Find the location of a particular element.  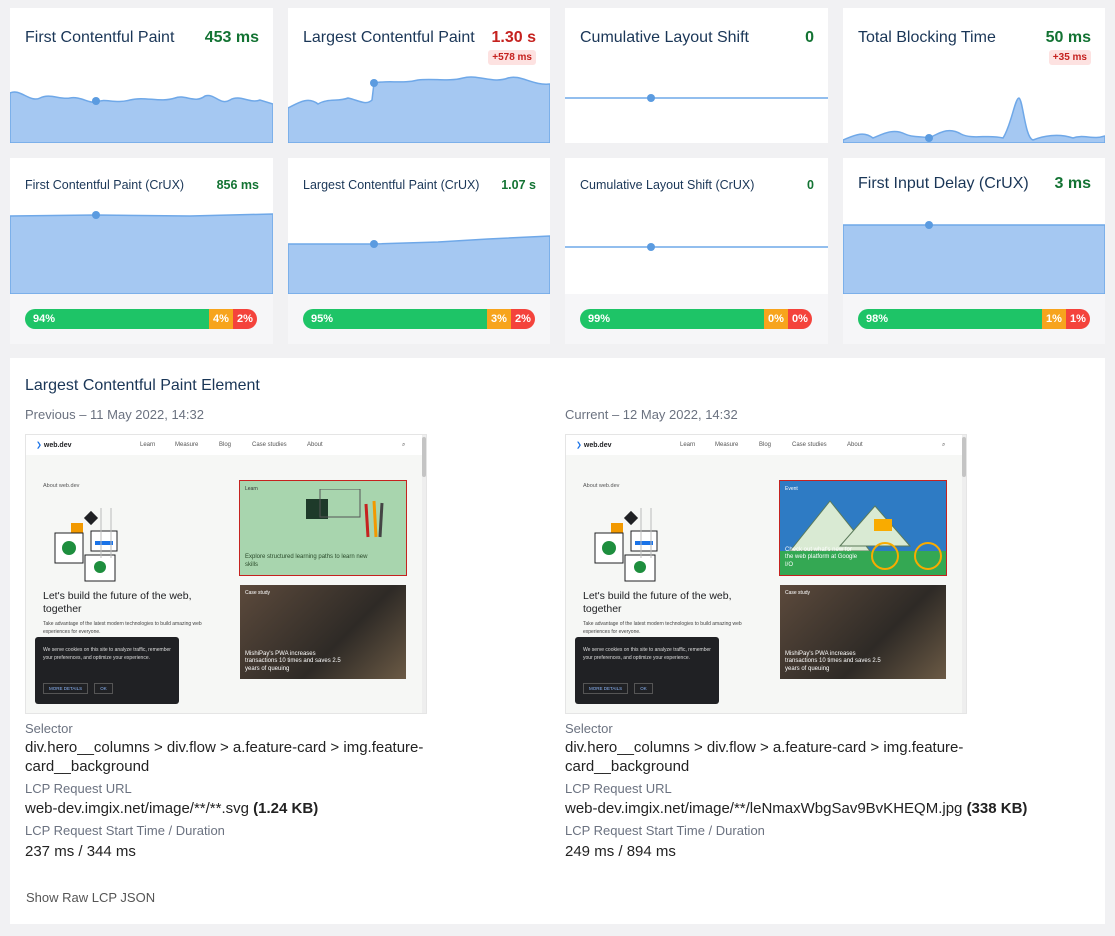

distribution-bar: 94% 4% 2% is located at coordinates (141, 319).